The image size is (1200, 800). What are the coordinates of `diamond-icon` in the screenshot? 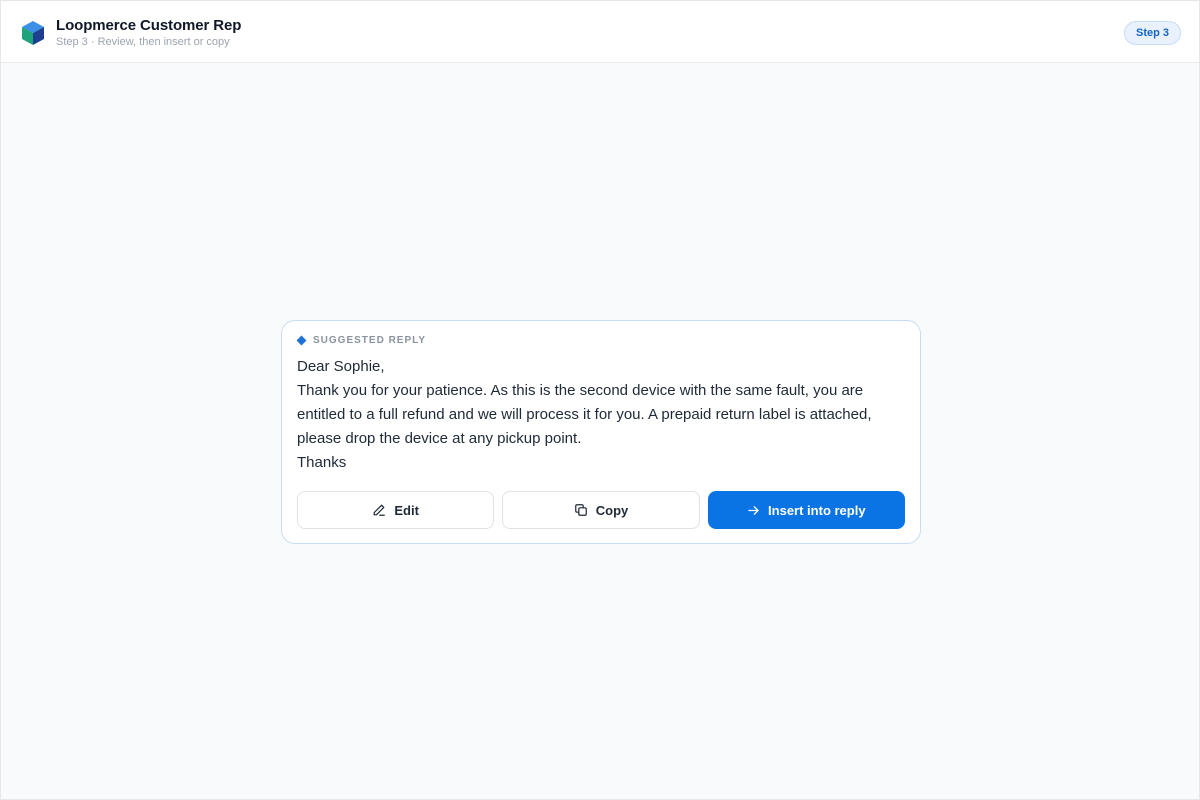 It's located at (301, 340).